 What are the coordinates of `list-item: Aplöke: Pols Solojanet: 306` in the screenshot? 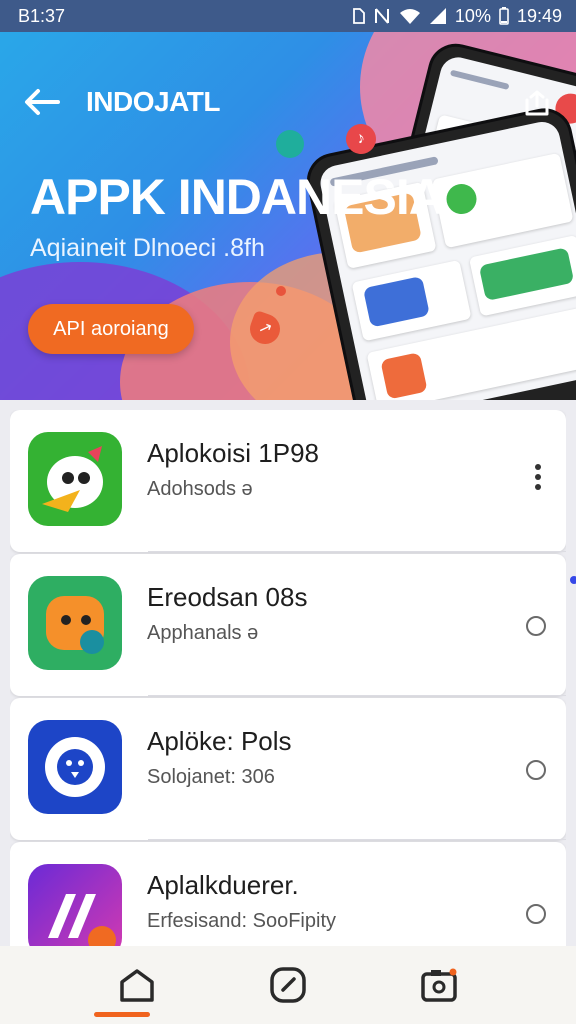 It's located at (288, 769).